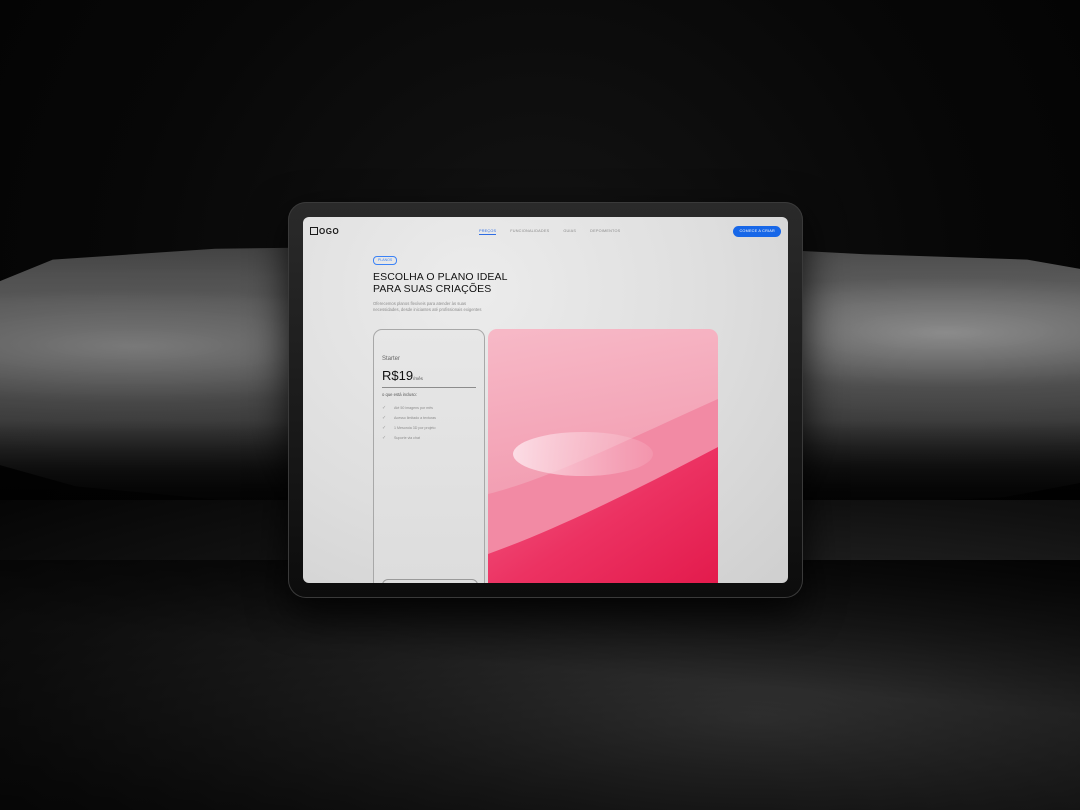 The width and height of the screenshot is (1080, 810). Describe the element at coordinates (413, 408) in the screenshot. I see `feature-text: Até 50 imagens por mês` at that location.